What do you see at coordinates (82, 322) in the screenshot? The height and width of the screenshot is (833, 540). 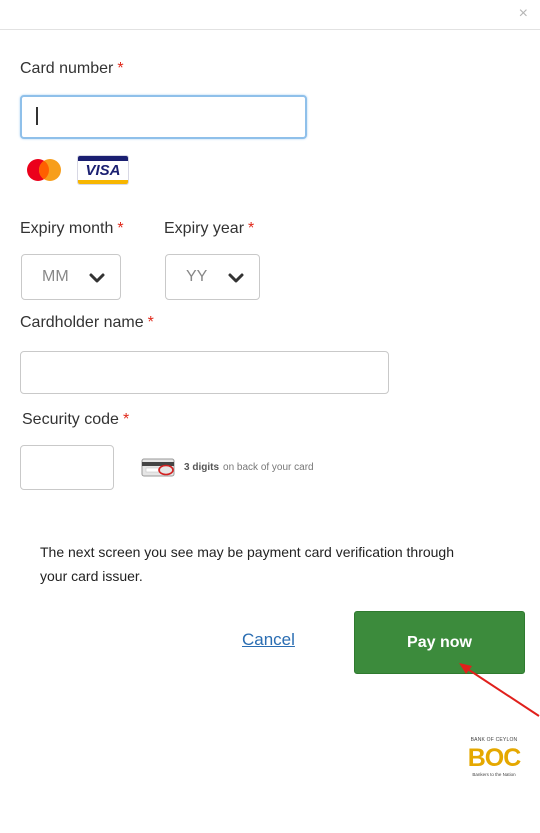 I see `cardholder-name-label-text: Cardholder name` at bounding box center [82, 322].